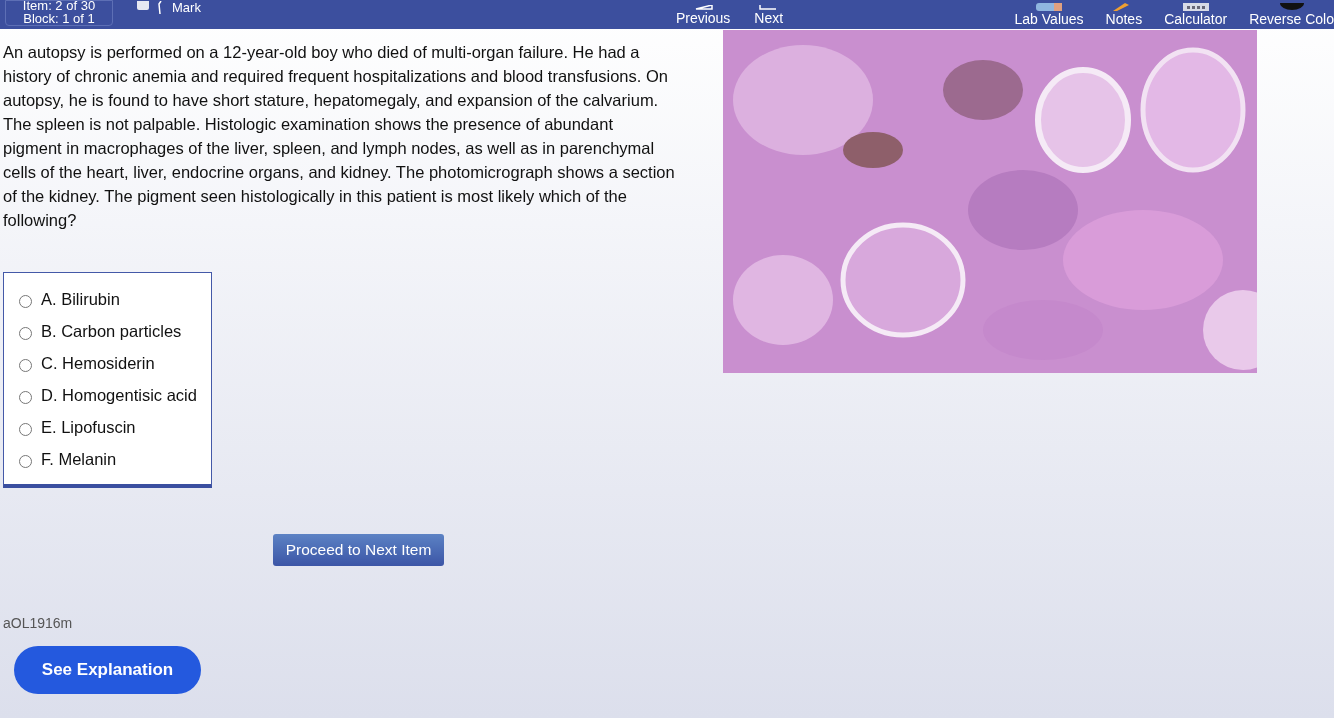  Describe the element at coordinates (1049, 15) in the screenshot. I see `lab-values-button: Lab Values` at that location.